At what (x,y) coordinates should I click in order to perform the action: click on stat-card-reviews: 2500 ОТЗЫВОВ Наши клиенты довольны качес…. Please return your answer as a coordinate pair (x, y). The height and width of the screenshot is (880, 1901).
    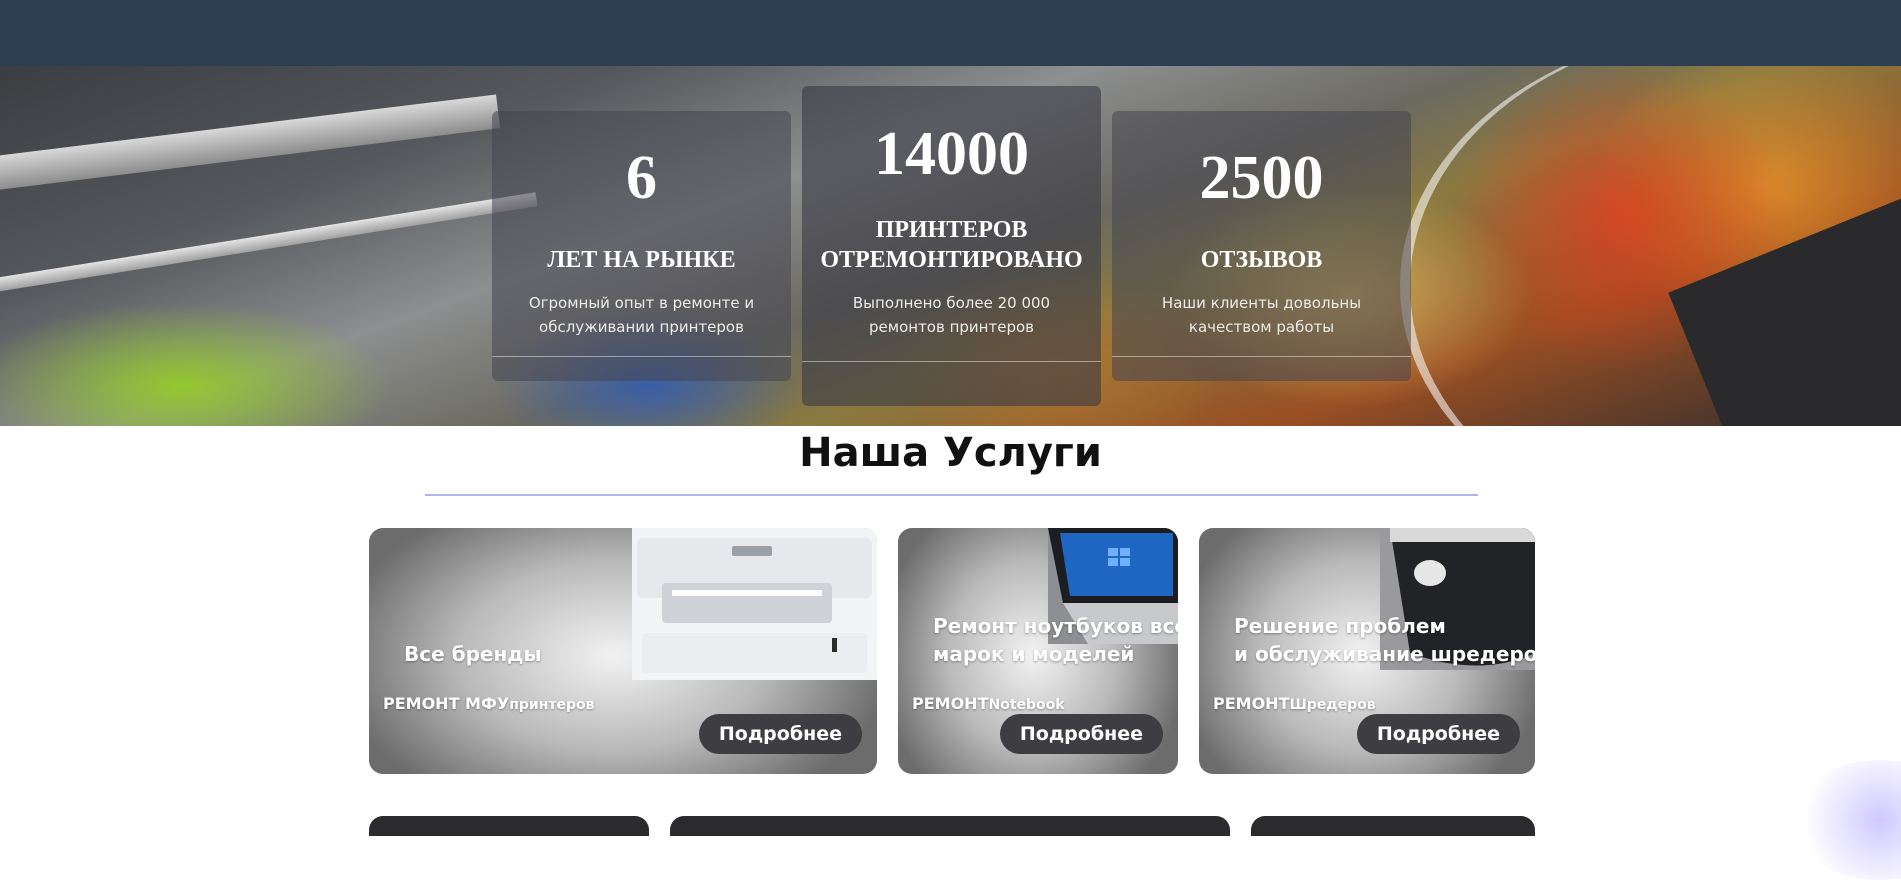
    Looking at the image, I should click on (1261, 246).